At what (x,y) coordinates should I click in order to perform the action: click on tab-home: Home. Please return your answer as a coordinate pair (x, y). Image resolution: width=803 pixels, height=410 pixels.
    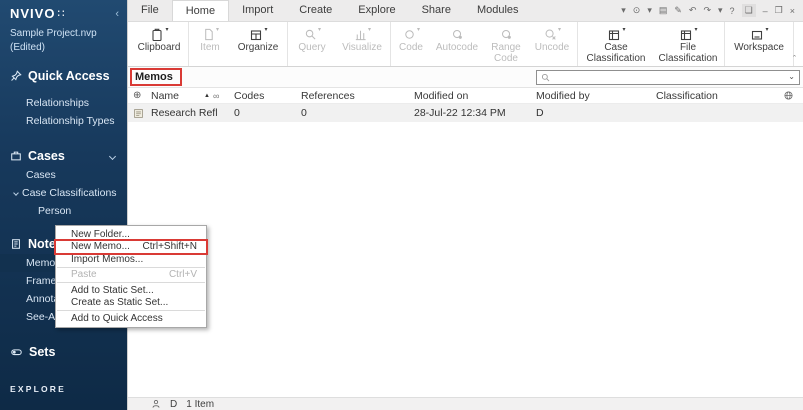
    Looking at the image, I should click on (200, 10).